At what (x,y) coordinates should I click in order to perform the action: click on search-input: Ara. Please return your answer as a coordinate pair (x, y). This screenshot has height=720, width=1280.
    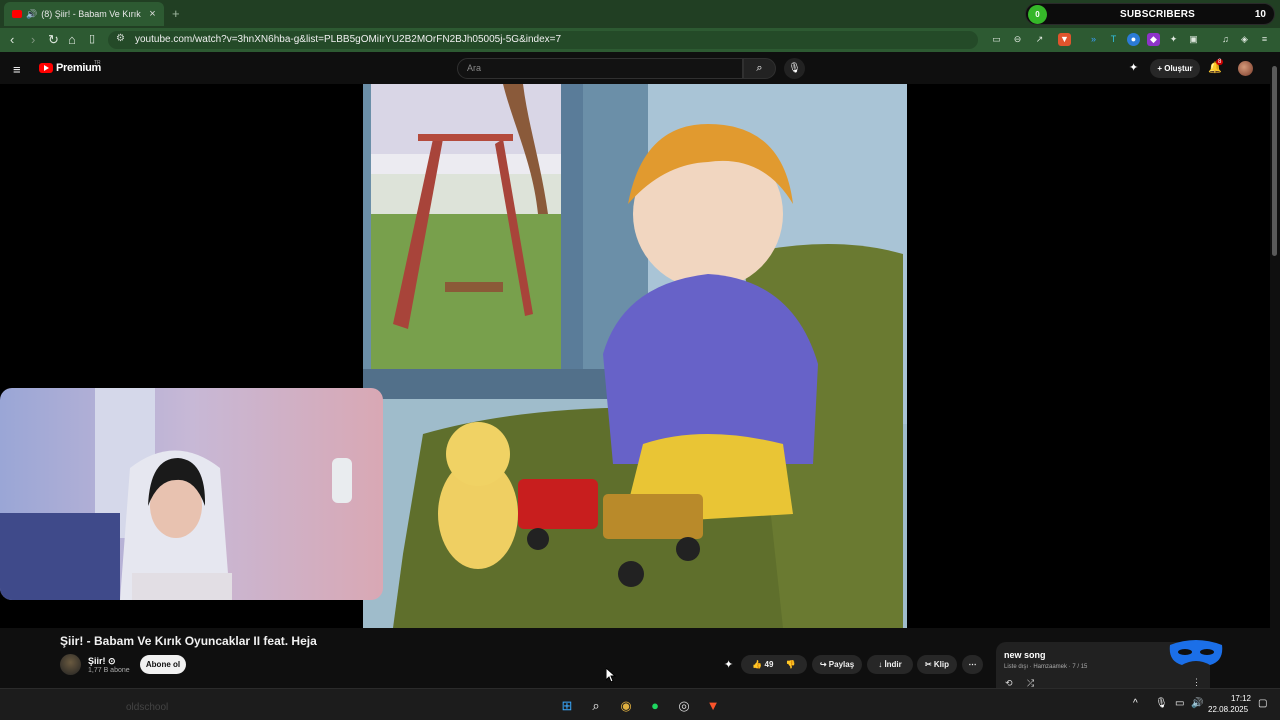
    Looking at the image, I should click on (600, 68).